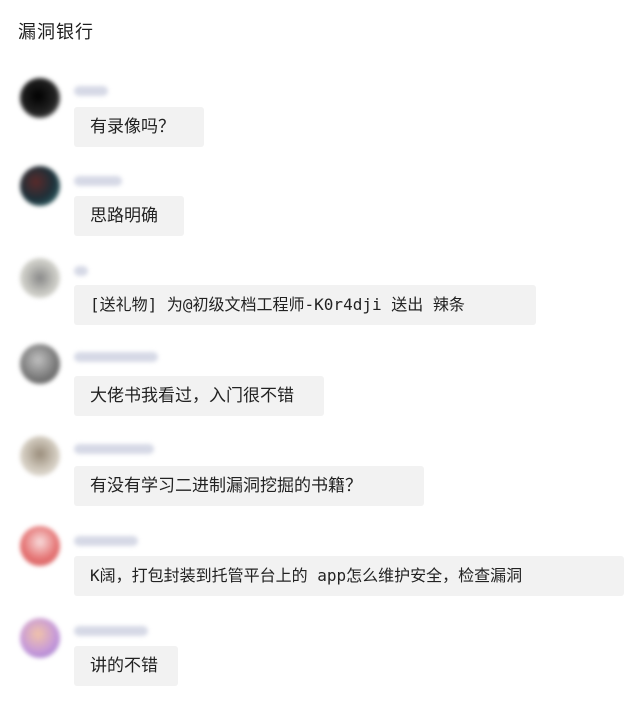  I want to click on message-bubble: K阔，打包封装到托管平台上的 app怎么维护安全，检查漏洞, so click(349, 576).